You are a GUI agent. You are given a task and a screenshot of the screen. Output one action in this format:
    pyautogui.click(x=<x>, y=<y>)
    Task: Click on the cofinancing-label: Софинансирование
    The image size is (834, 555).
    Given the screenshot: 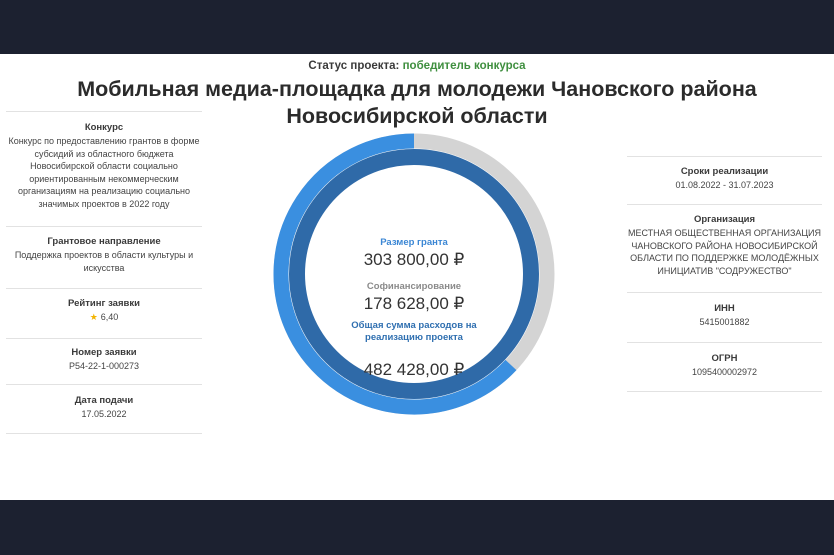 What is the action you would take?
    pyautogui.click(x=414, y=286)
    